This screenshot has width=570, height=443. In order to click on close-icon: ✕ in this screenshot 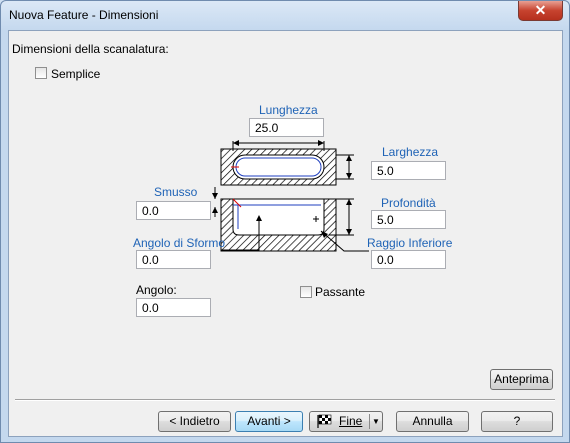, I will do `click(540, 10)`.